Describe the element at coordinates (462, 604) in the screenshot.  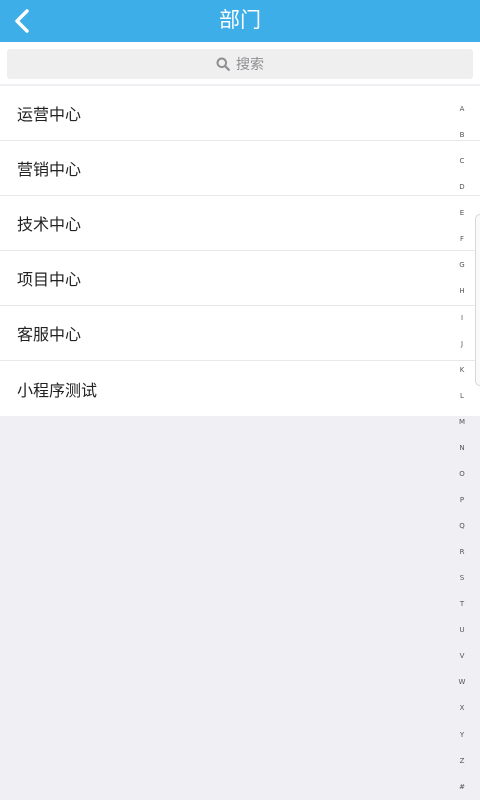
I see `index-letter: T` at that location.